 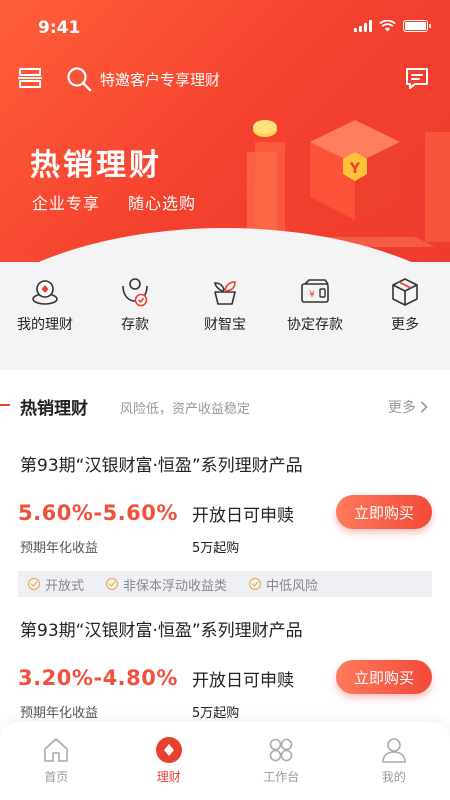 What do you see at coordinates (56, 777) in the screenshot?
I see `tab-label: 首页` at bounding box center [56, 777].